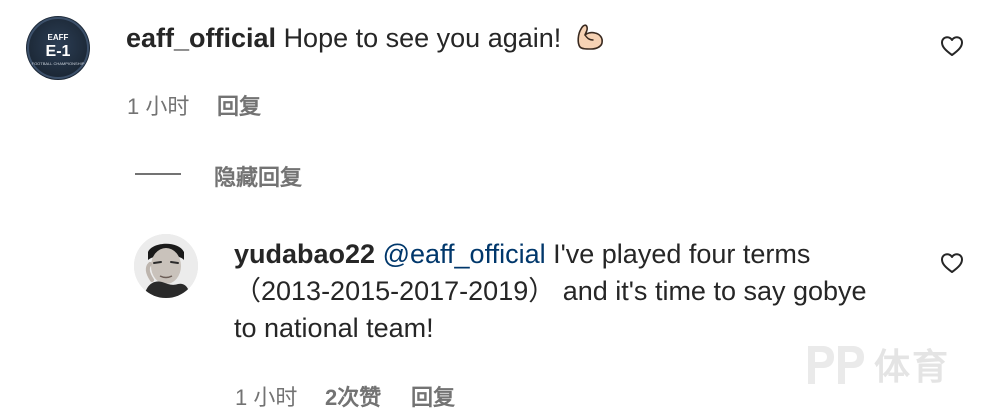  I want to click on watermark: 体育, so click(889, 371).